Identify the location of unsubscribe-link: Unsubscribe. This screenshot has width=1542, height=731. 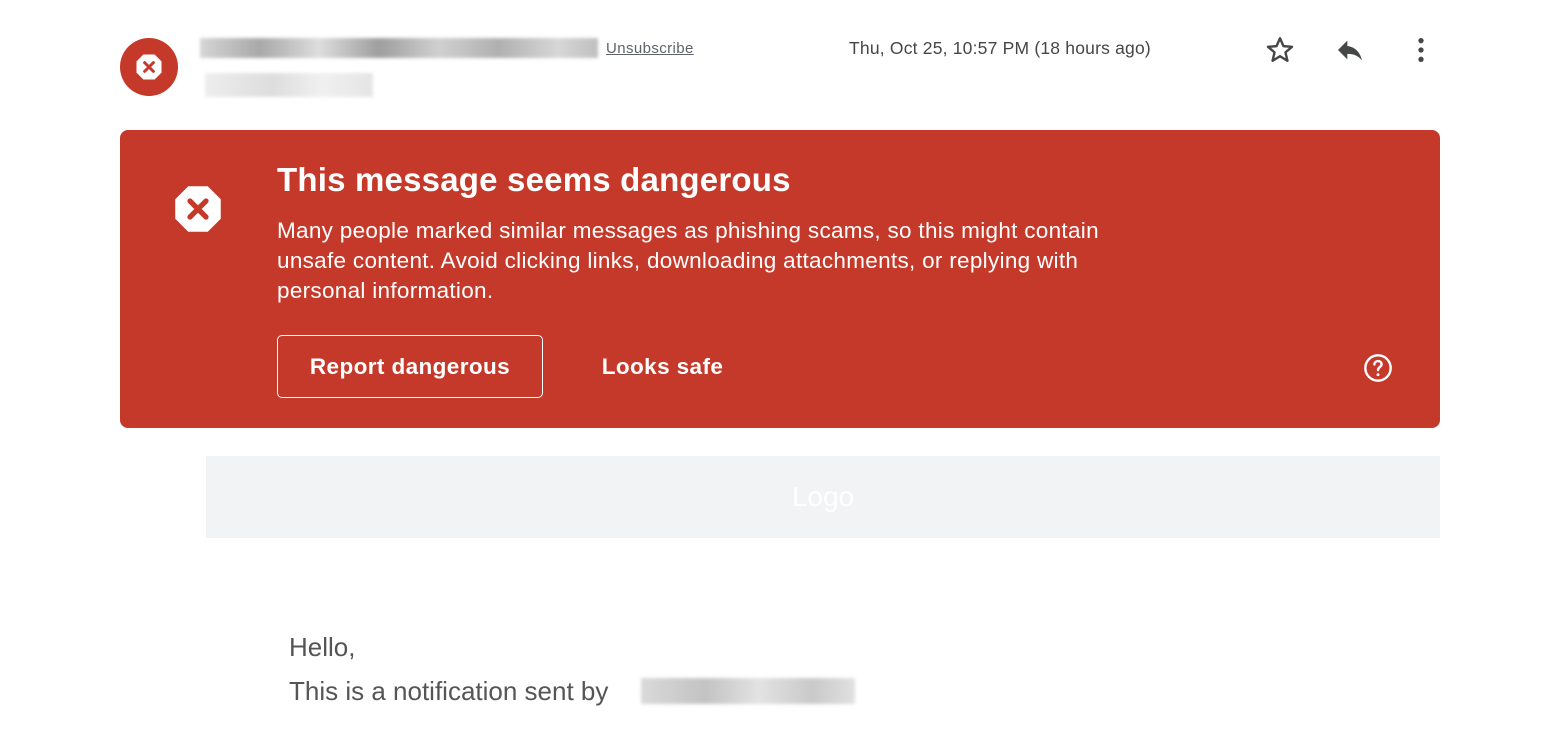
(650, 48).